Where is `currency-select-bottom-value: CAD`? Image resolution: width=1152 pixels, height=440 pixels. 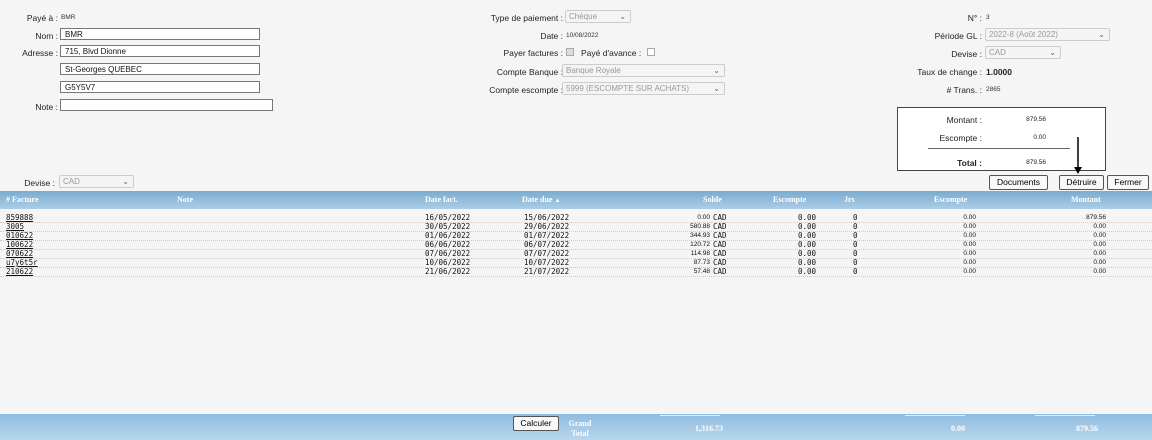 currency-select-bottom-value: CAD is located at coordinates (71, 181).